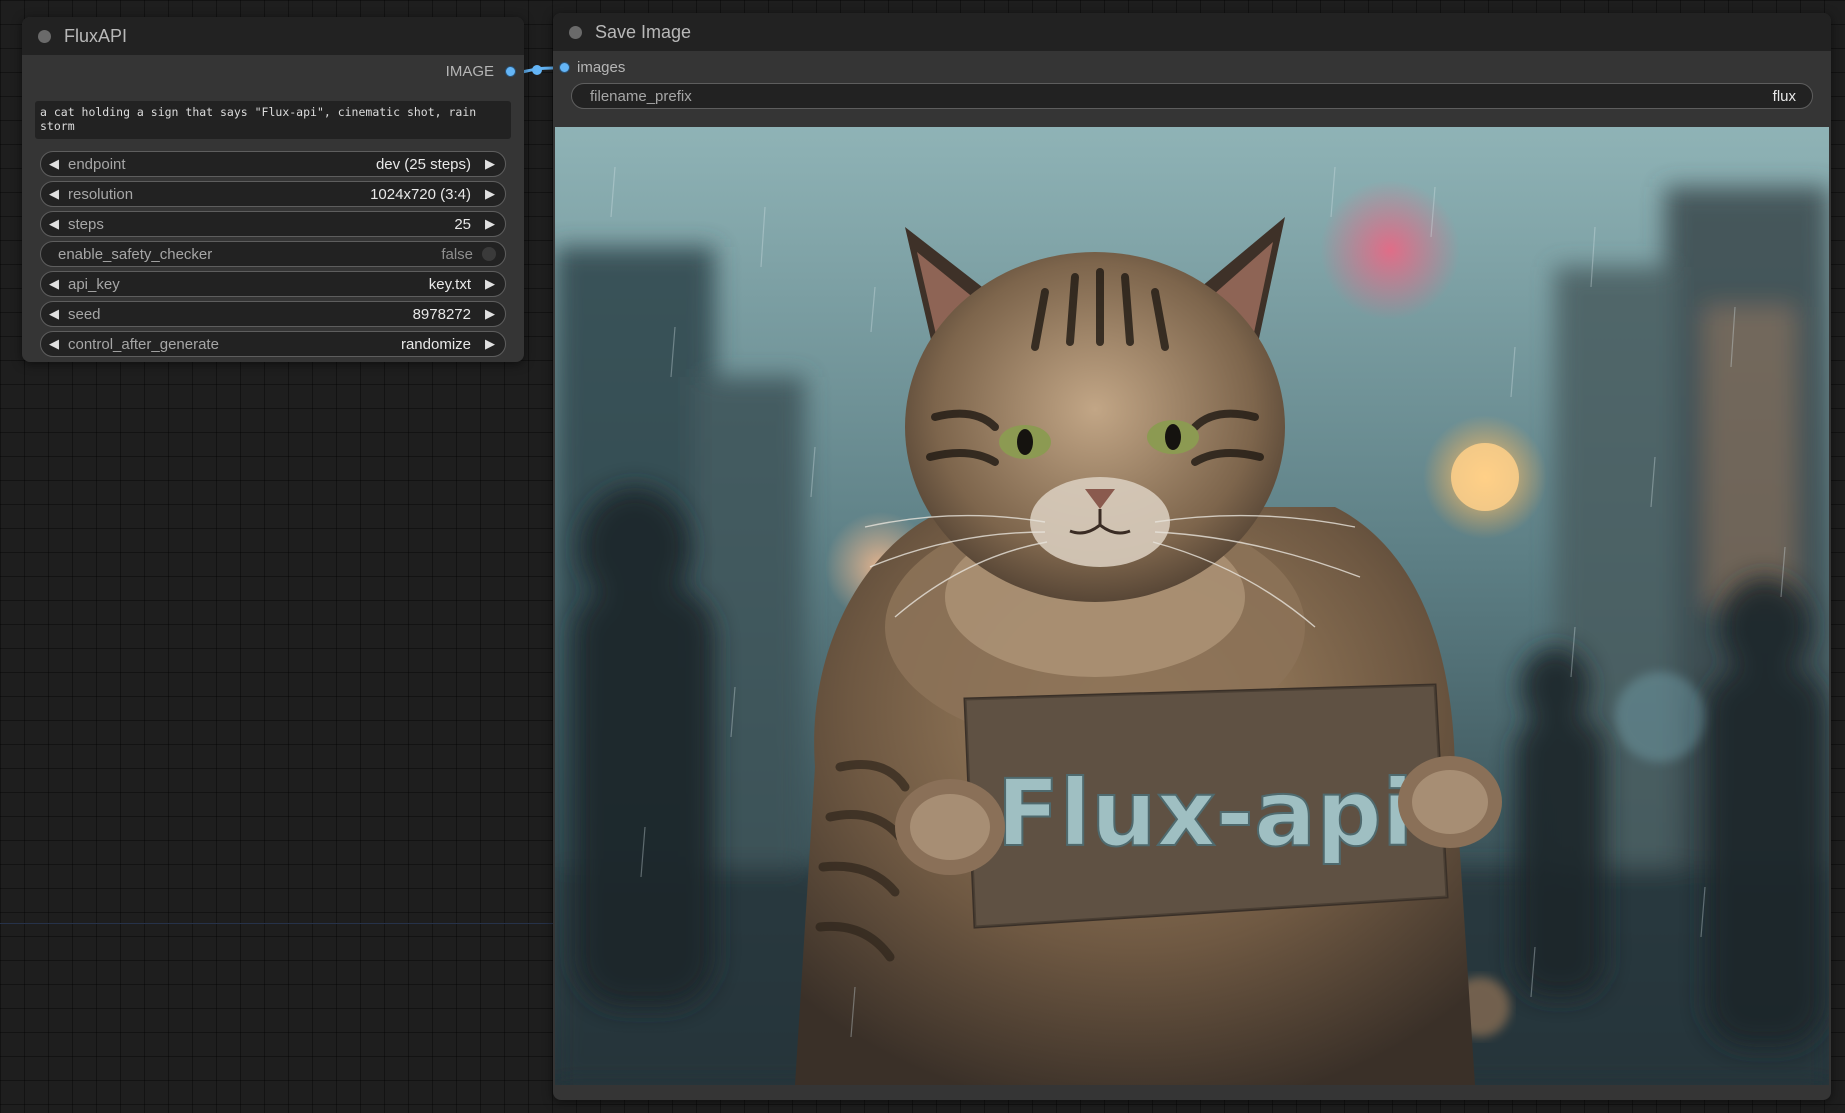 This screenshot has width=1845, height=1113. Describe the element at coordinates (641, 96) in the screenshot. I see `filename-prefix-label: filename_prefix` at that location.